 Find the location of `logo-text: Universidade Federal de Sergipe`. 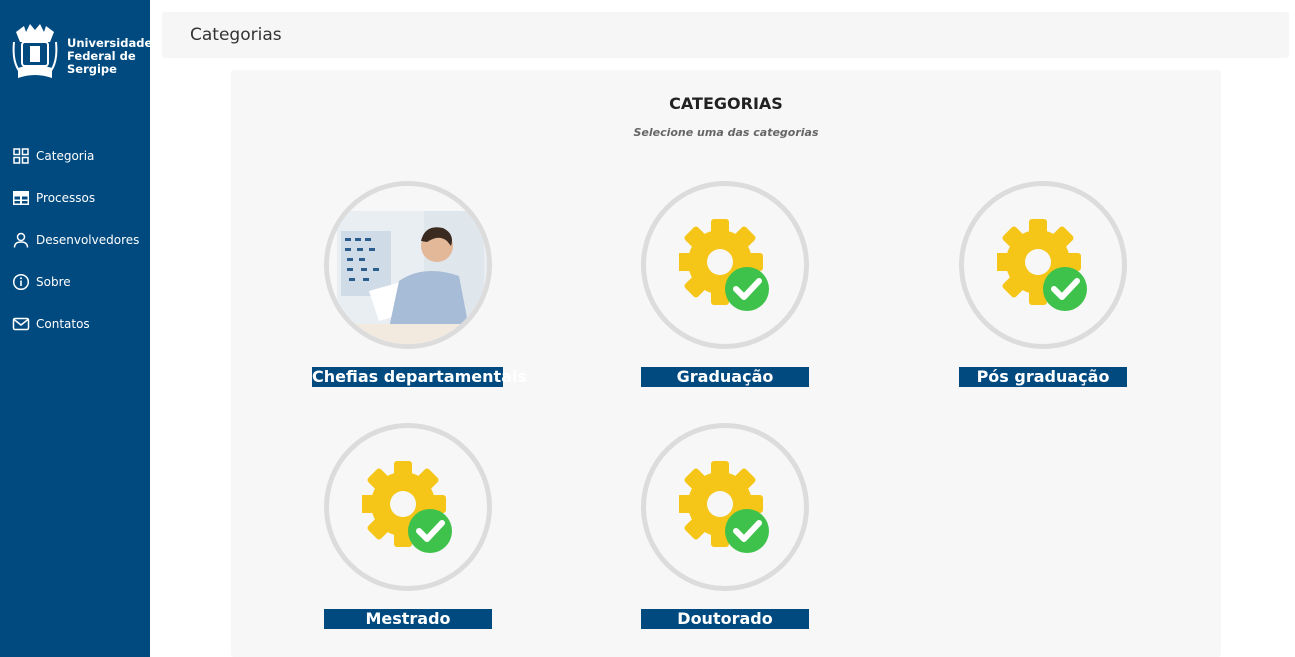

logo-text: Universidade Federal de Sergipe is located at coordinates (109, 56).